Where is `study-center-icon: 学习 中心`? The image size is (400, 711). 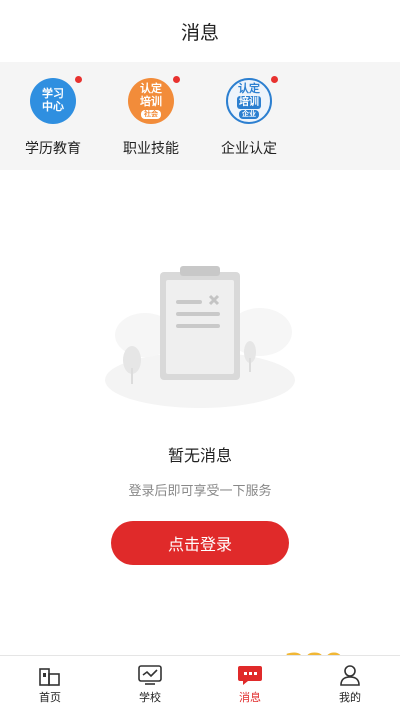 study-center-icon: 学习 中心 is located at coordinates (55, 101).